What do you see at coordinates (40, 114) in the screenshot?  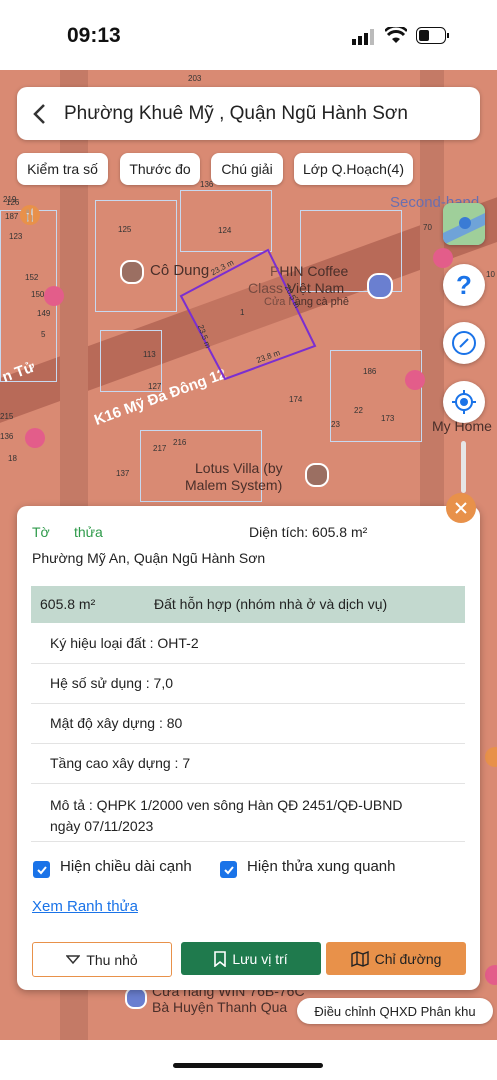 I see `back-icon` at bounding box center [40, 114].